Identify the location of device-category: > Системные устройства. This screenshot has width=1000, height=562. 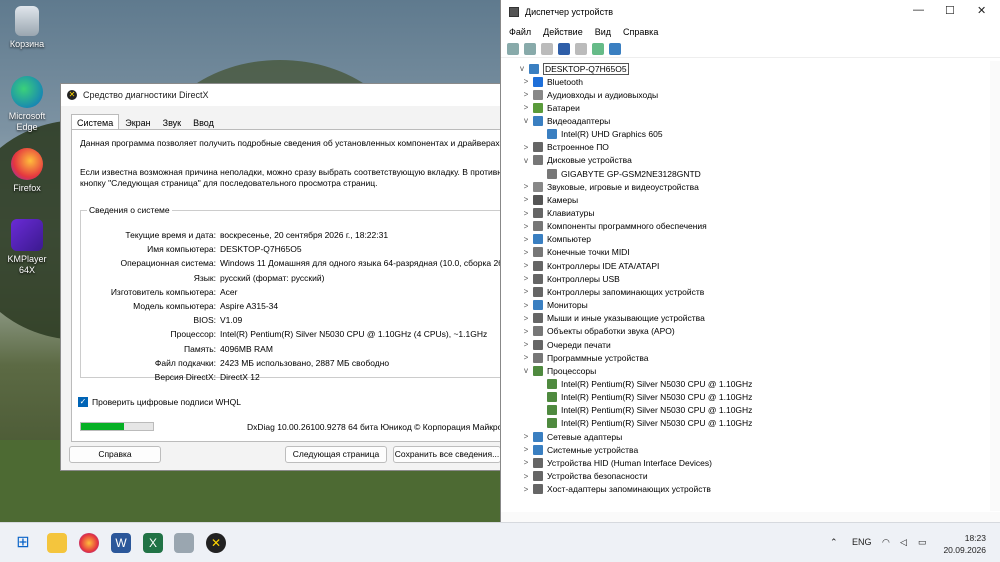
(579, 449).